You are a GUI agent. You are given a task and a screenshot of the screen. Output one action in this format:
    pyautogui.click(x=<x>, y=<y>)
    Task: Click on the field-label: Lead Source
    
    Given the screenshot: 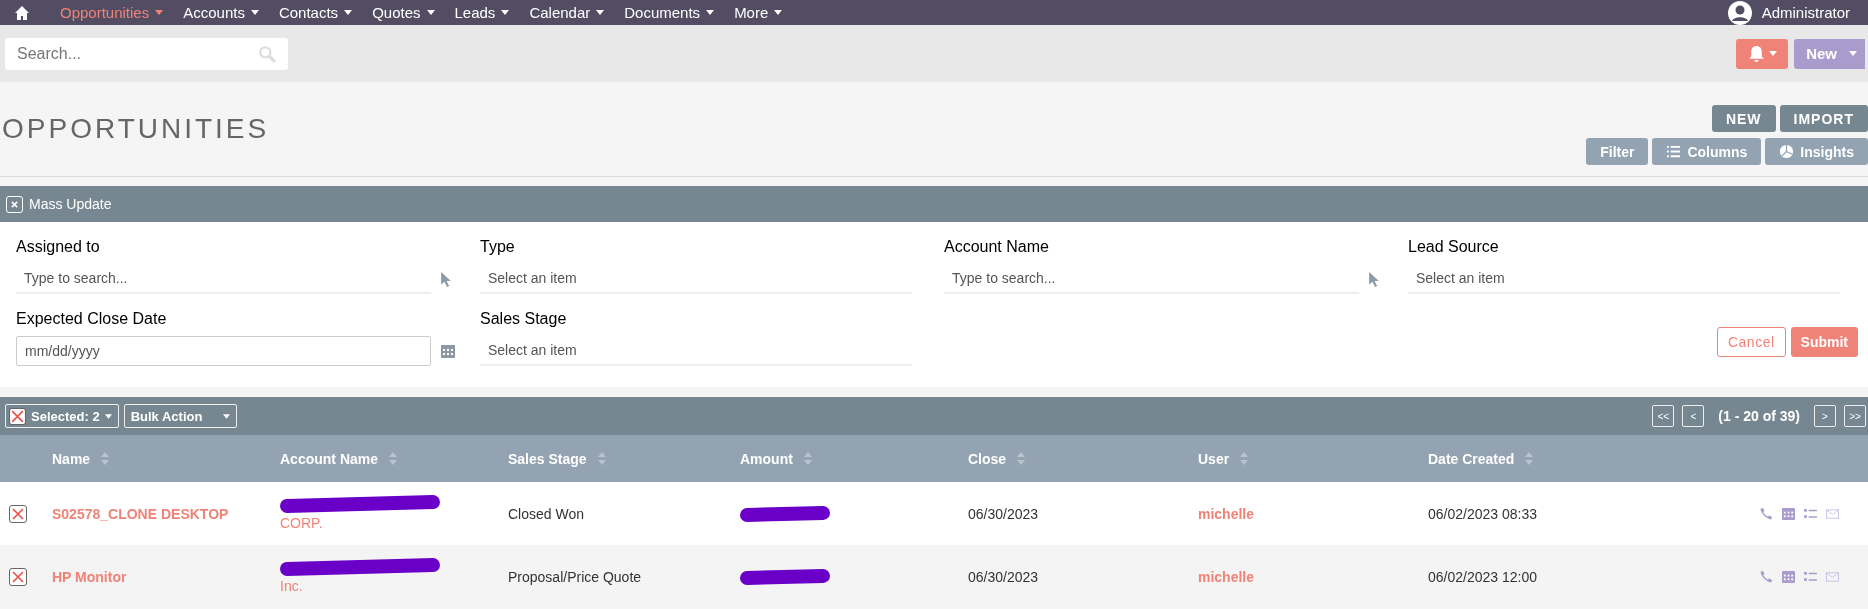 What is the action you would take?
    pyautogui.click(x=1454, y=247)
    